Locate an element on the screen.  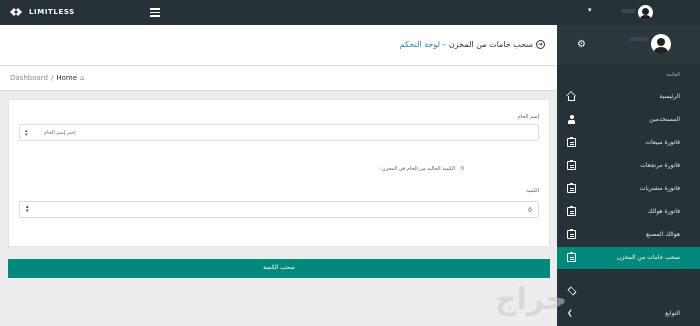
page-title: ➔ سحب خامات من المخزن - لوحة التحكم is located at coordinates (472, 44).